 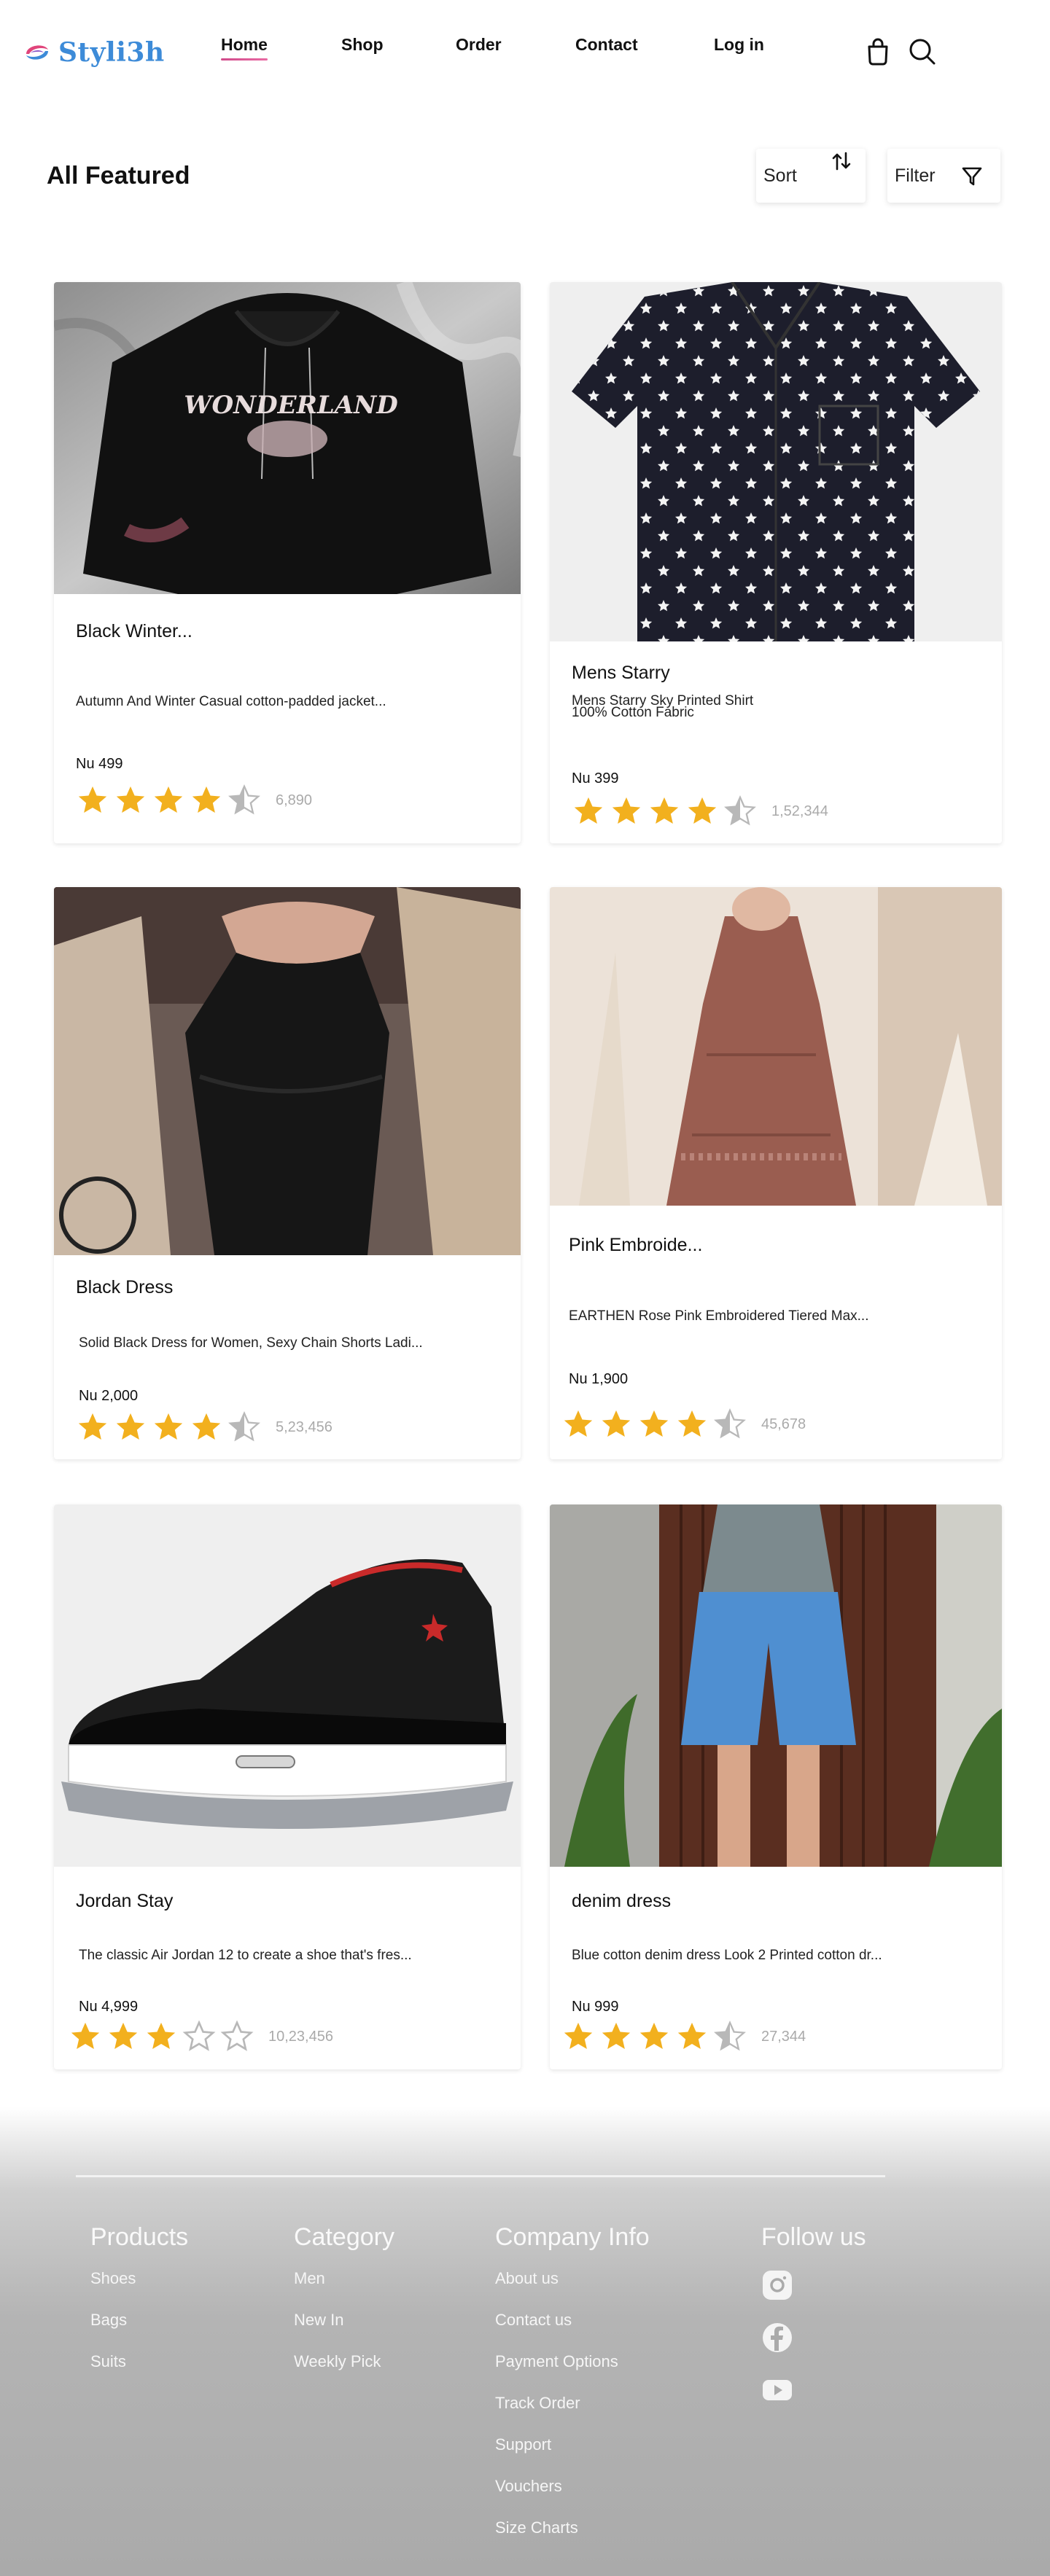 I want to click on nav-home-link: Home, so click(x=244, y=48).